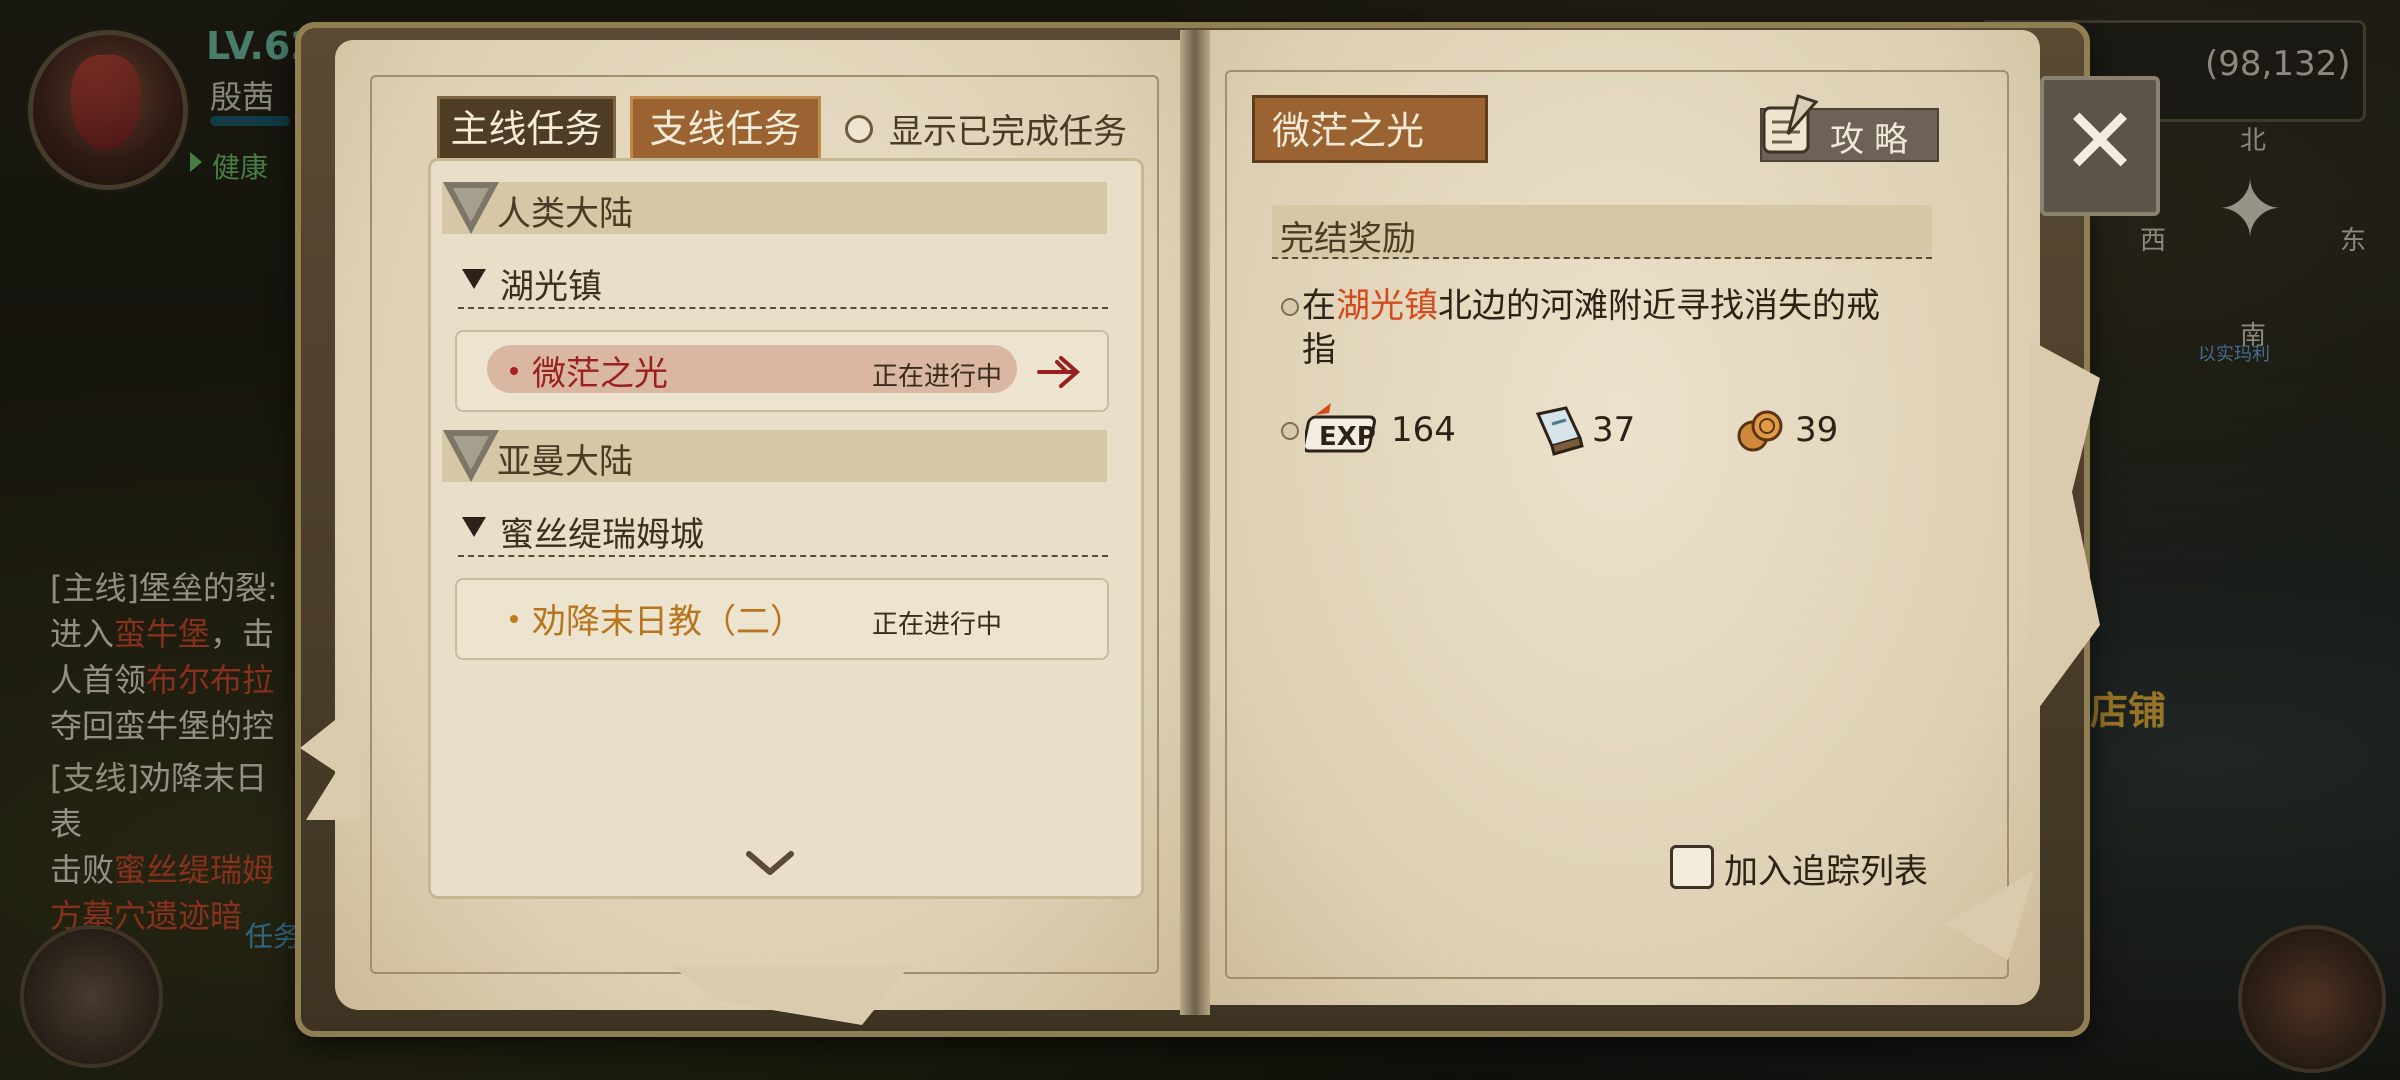 Image resolution: width=2400 pixels, height=1080 pixels. What do you see at coordinates (1760, 431) in the screenshot?
I see `coins-icon` at bounding box center [1760, 431].